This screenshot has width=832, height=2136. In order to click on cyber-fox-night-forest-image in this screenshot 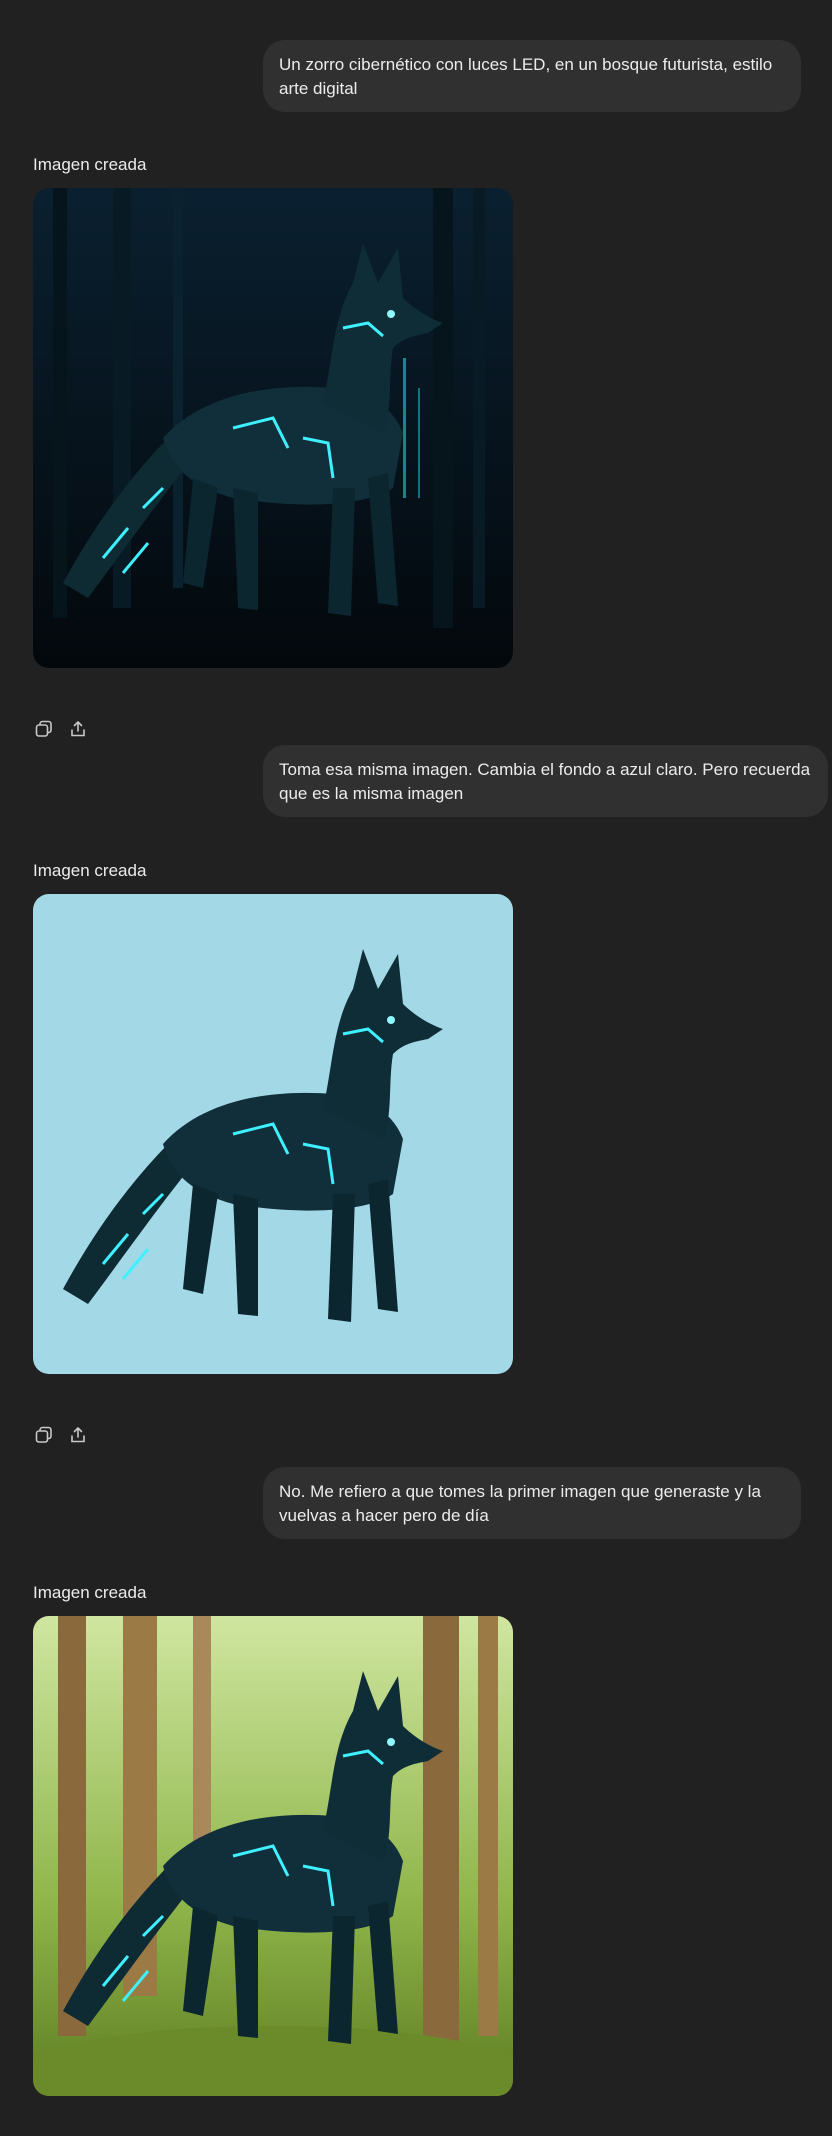, I will do `click(273, 428)`.